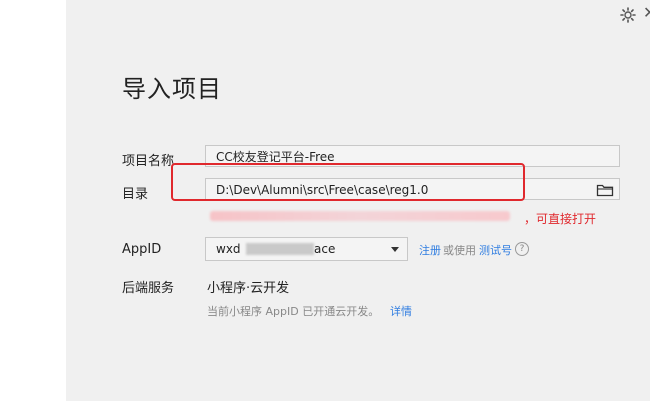 This screenshot has width=650, height=401. I want to click on directory-label: 目录, so click(135, 194).